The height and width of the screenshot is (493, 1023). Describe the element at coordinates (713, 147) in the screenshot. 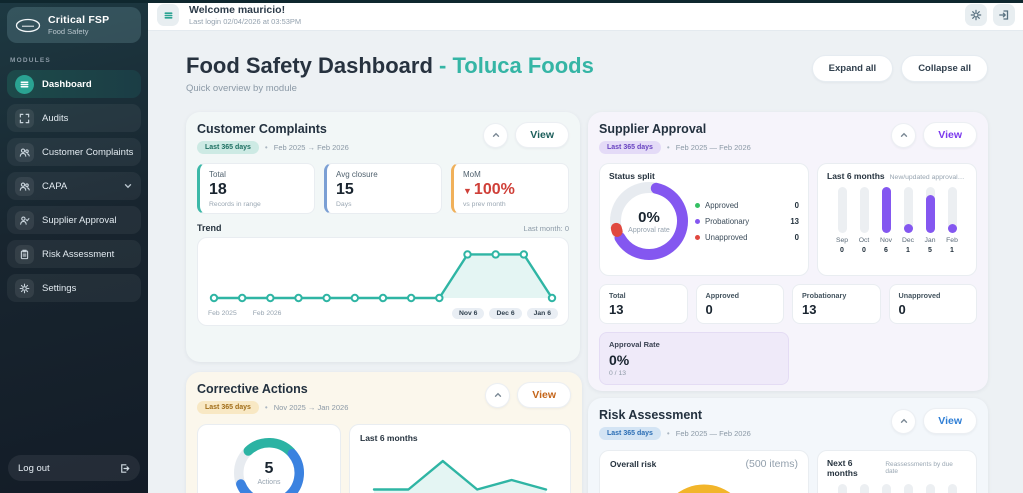

I see `date-range: Feb 2025 — Feb 2026` at that location.